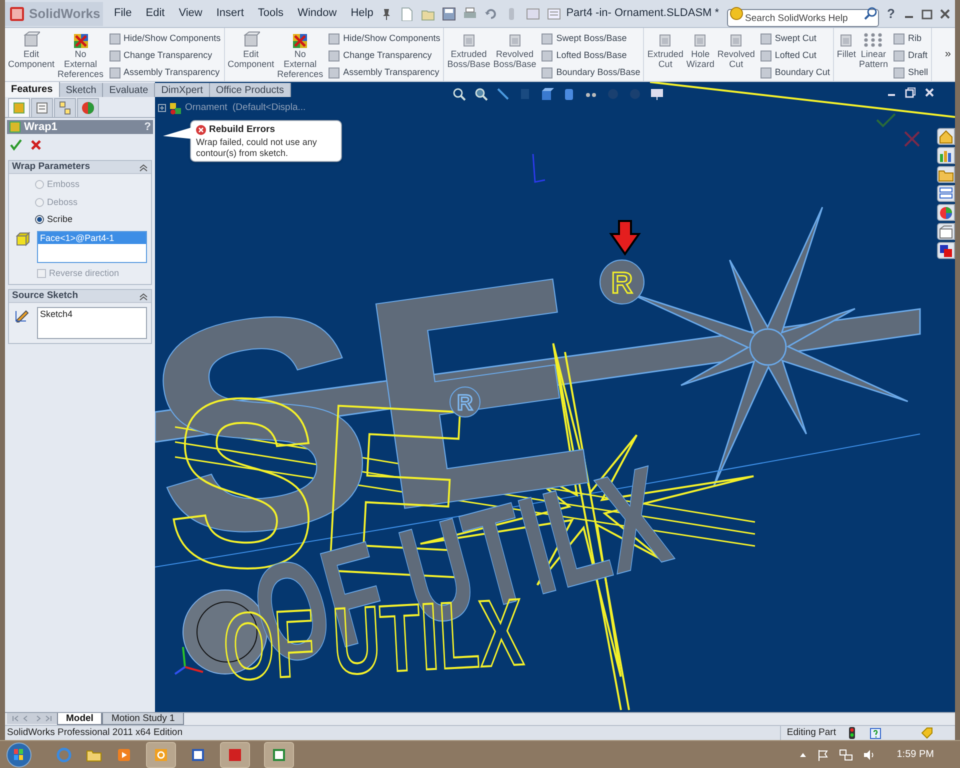  What do you see at coordinates (910, 38) in the screenshot?
I see `ribbon-button: Rib` at bounding box center [910, 38].